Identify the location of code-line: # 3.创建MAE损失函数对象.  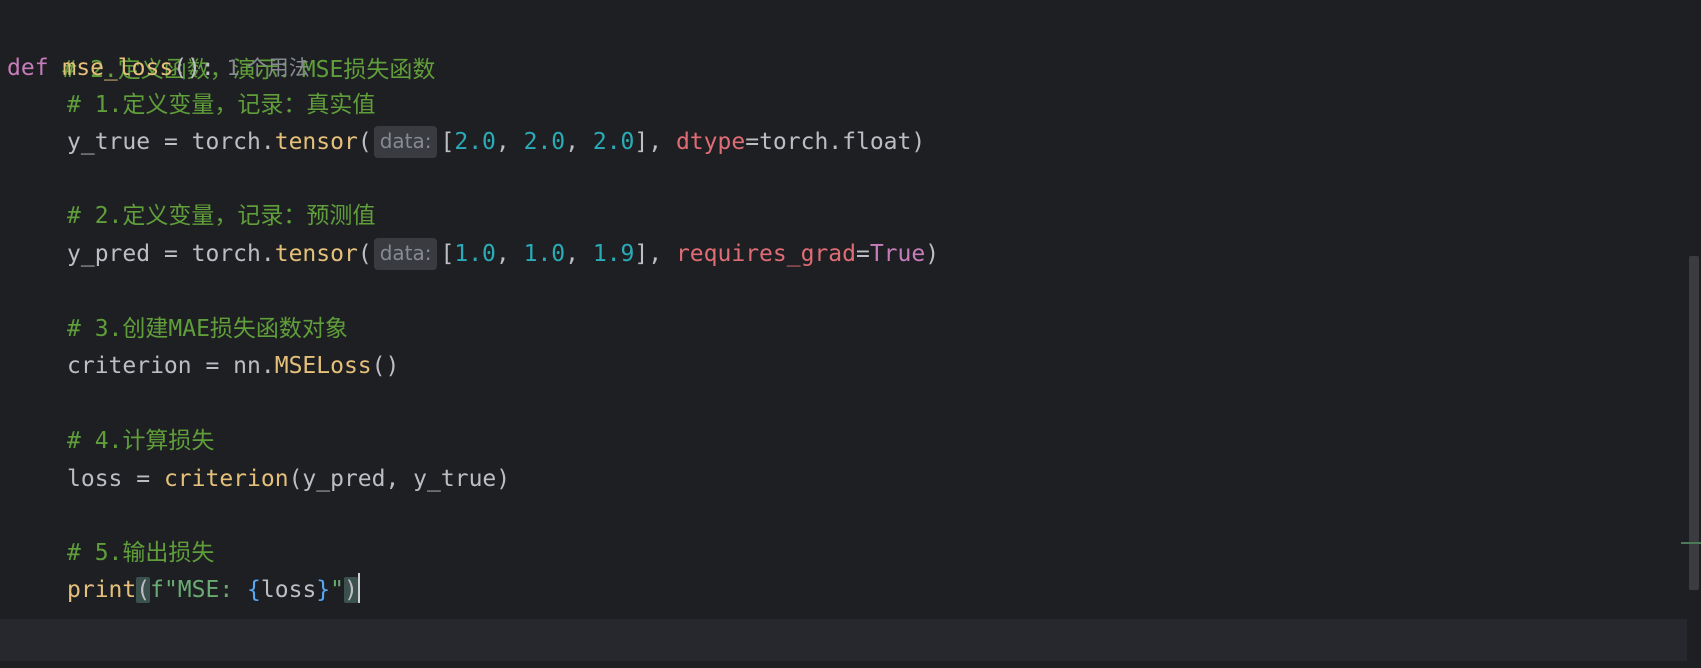
(839, 329).